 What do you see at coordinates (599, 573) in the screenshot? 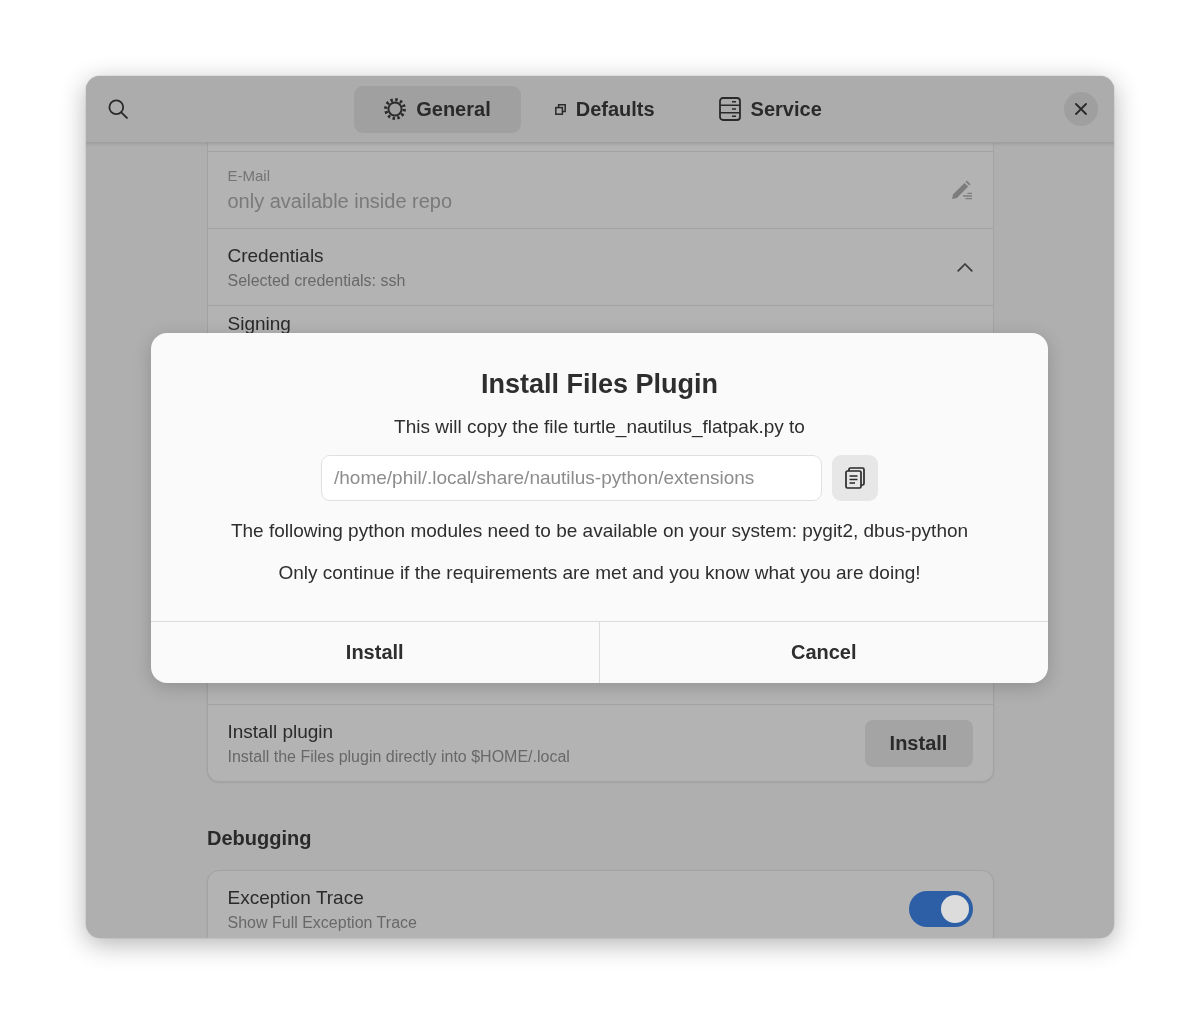
I see `dialog-note: Only continue if the requirements are met and you know what you are doing!` at bounding box center [599, 573].